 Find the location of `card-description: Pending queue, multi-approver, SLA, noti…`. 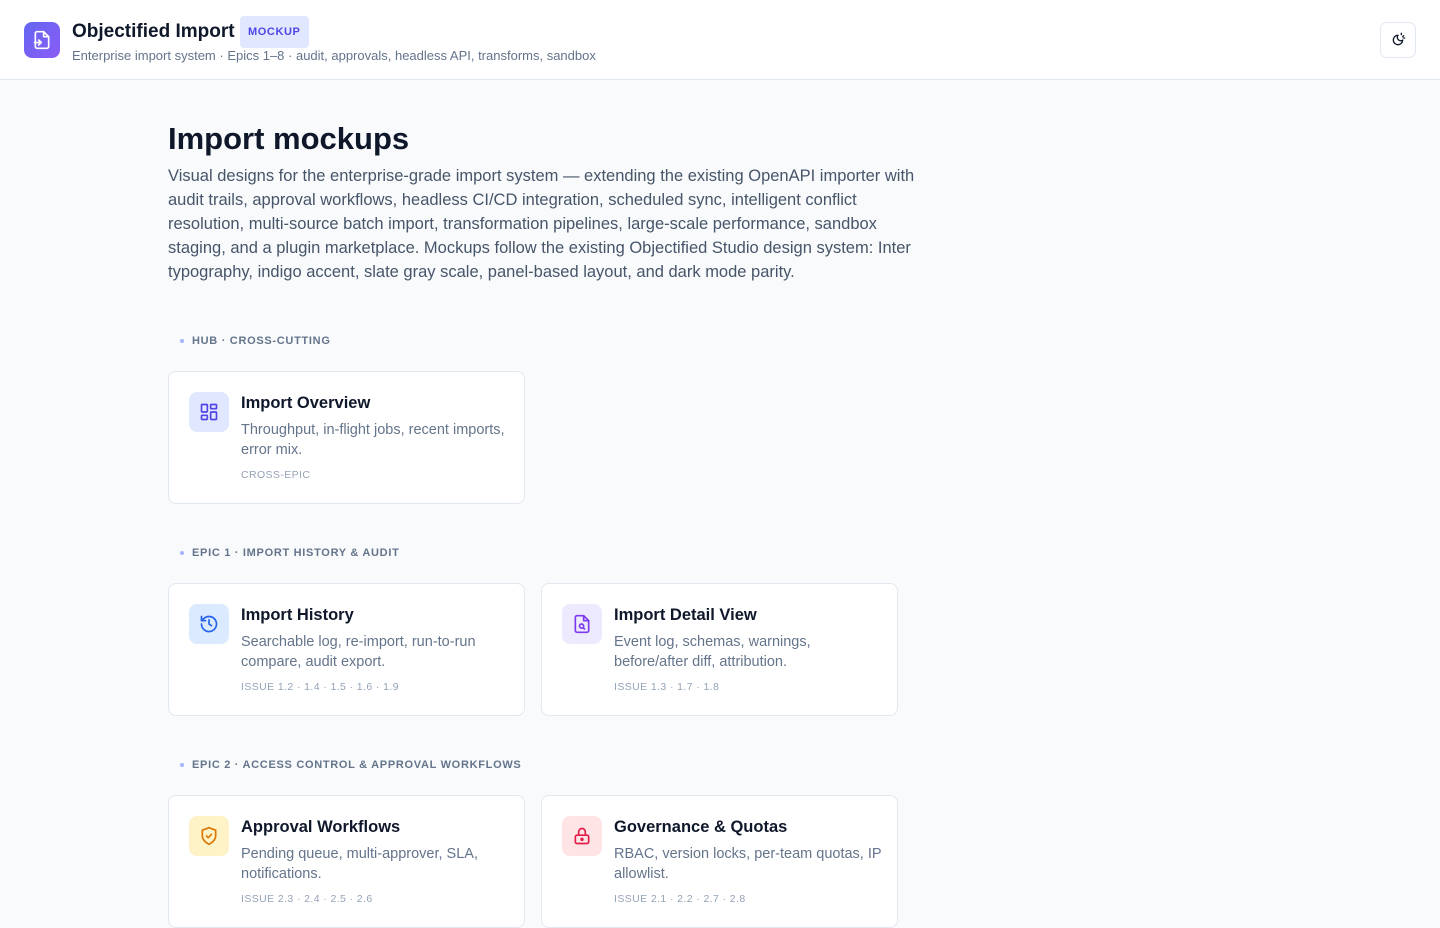

card-description: Pending queue, multi-approver, SLA, noti… is located at coordinates (359, 864).